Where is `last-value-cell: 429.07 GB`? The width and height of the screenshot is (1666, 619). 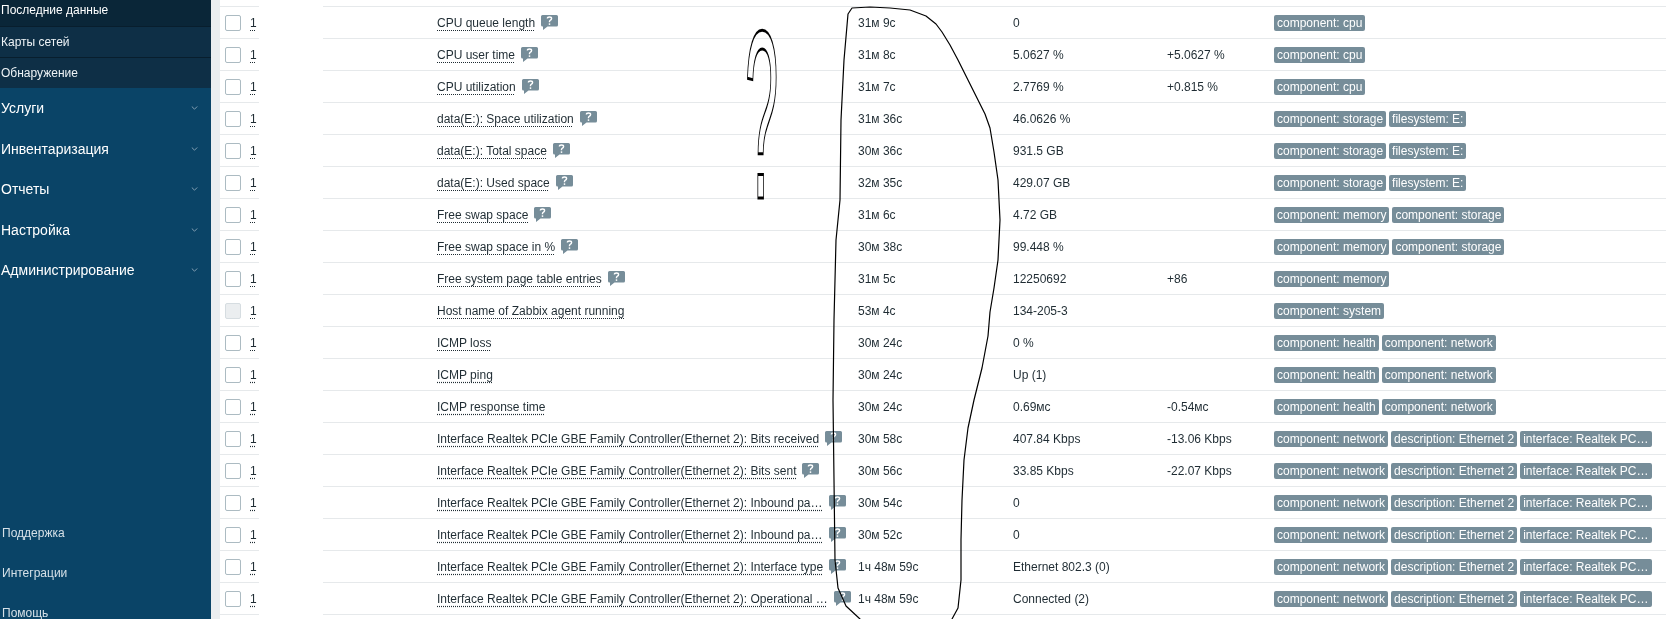 last-value-cell: 429.07 GB is located at coordinates (1042, 182).